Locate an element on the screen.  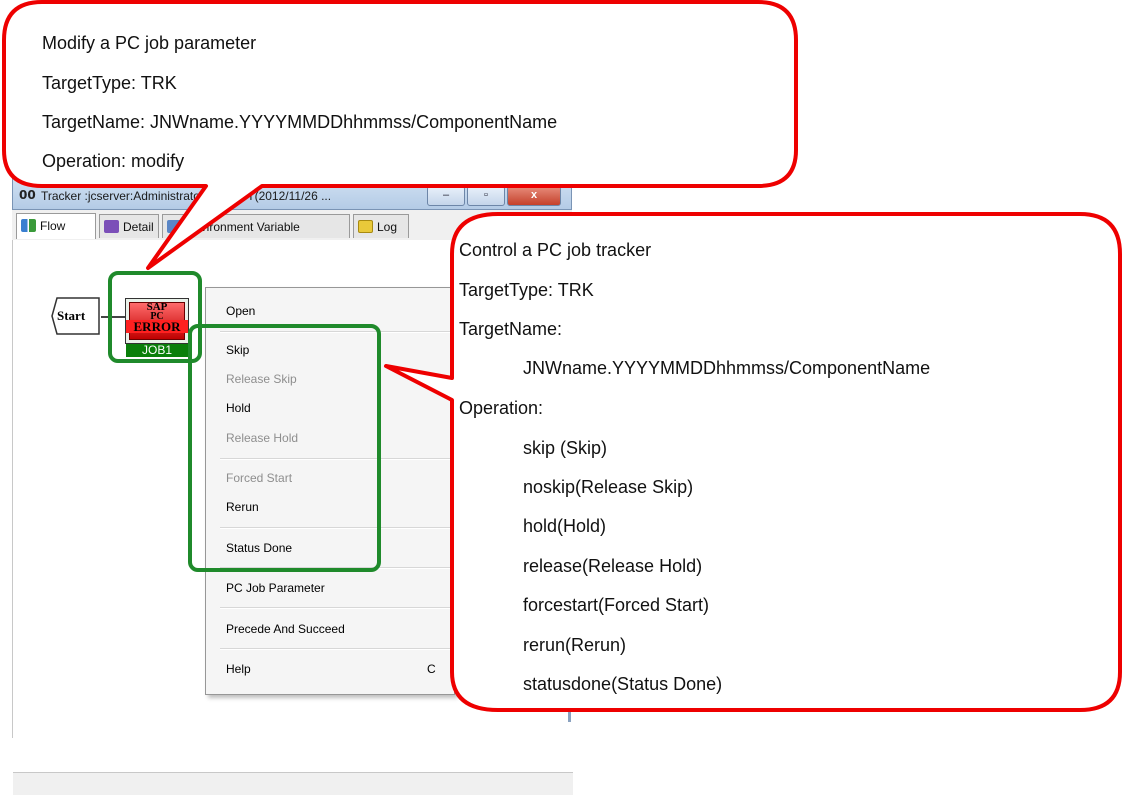
tracker-operation-item: forcestart(Forced Start) is located at coordinates (616, 605).